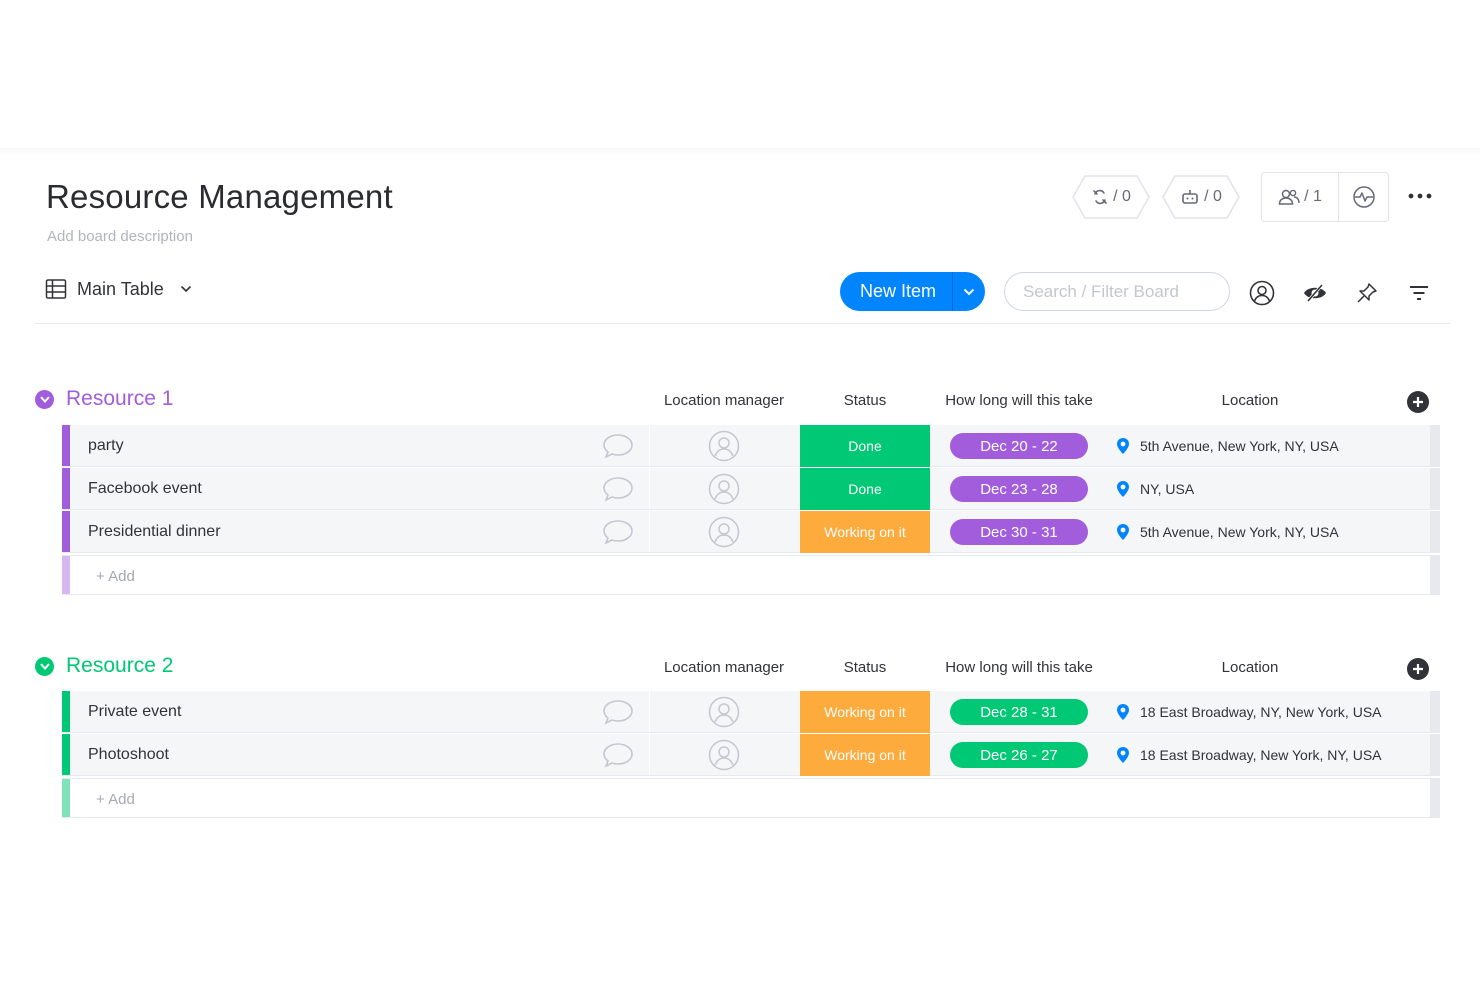  I want to click on location-cell: 18 East Broadway, NY, New York, USA, so click(1249, 712).